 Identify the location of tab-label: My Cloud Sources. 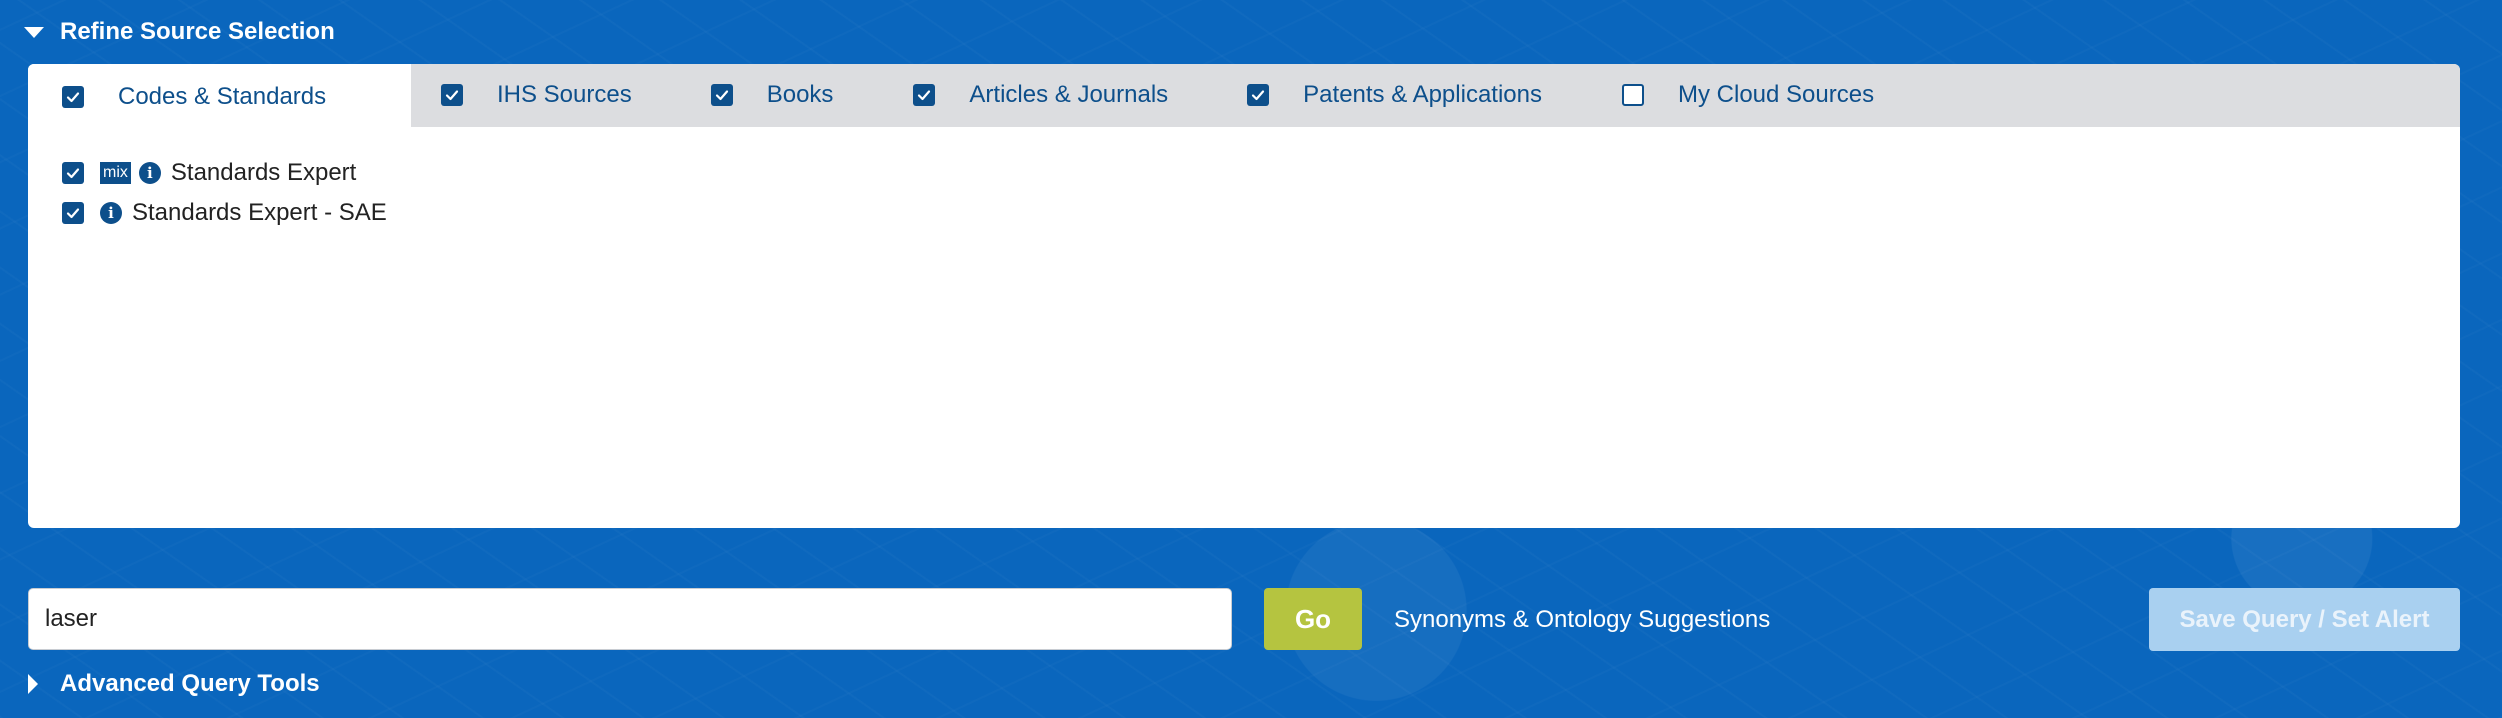
(1776, 94).